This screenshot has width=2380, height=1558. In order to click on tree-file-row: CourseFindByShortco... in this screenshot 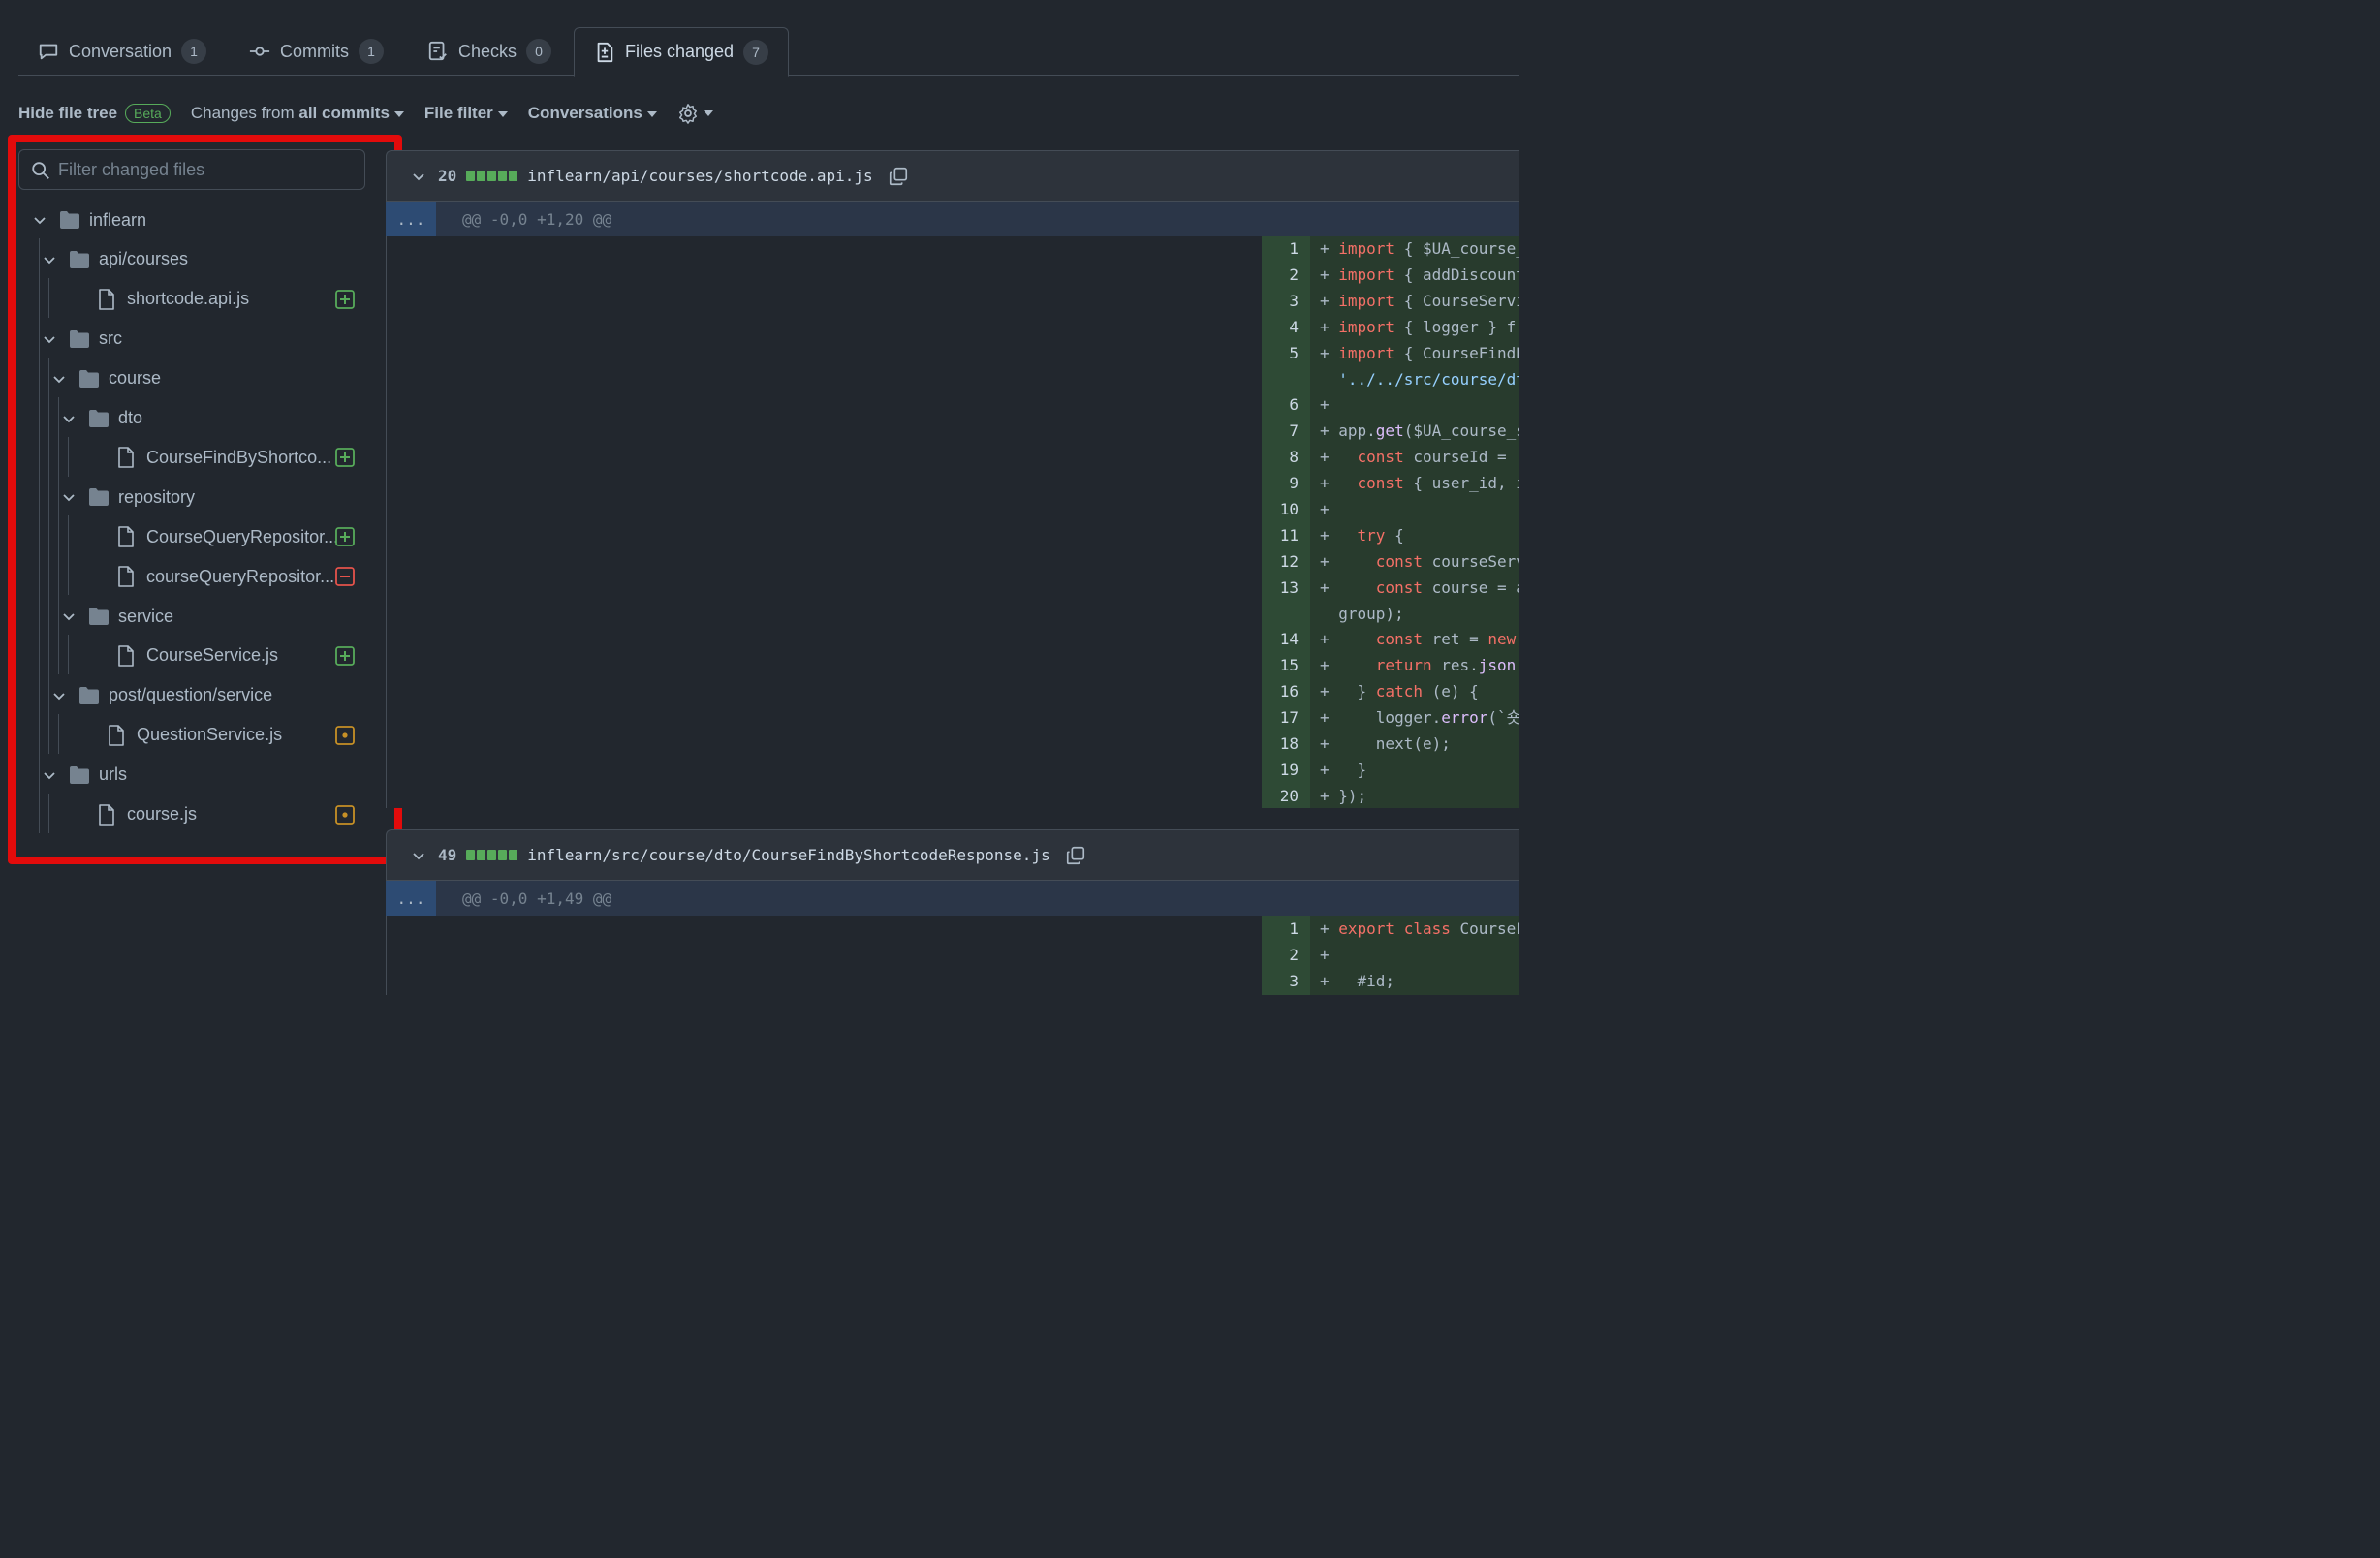, I will do `click(224, 457)`.